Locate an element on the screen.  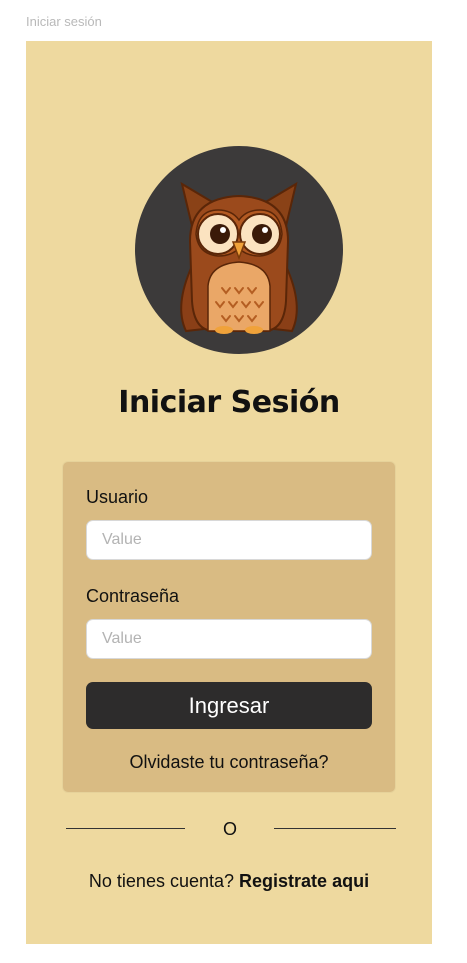
login-button: Ingresar is located at coordinates (229, 705).